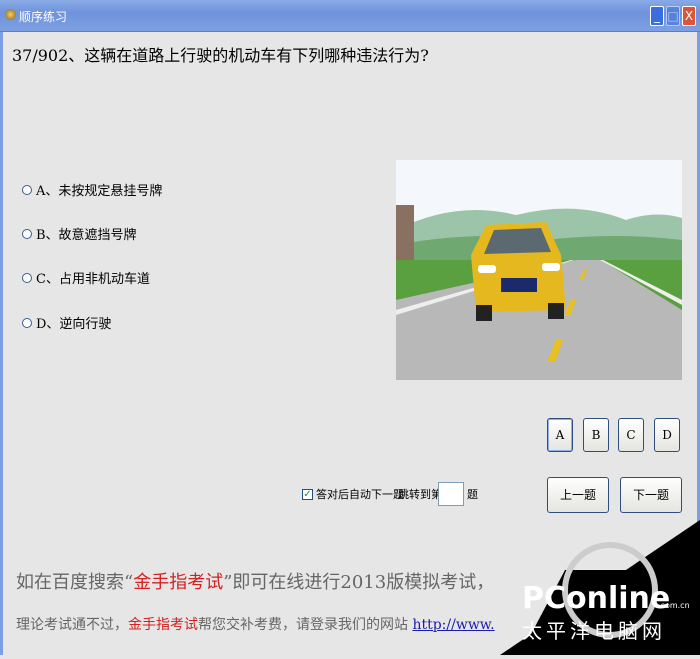  I want to click on option-label: D、逆向行驶, so click(74, 324).